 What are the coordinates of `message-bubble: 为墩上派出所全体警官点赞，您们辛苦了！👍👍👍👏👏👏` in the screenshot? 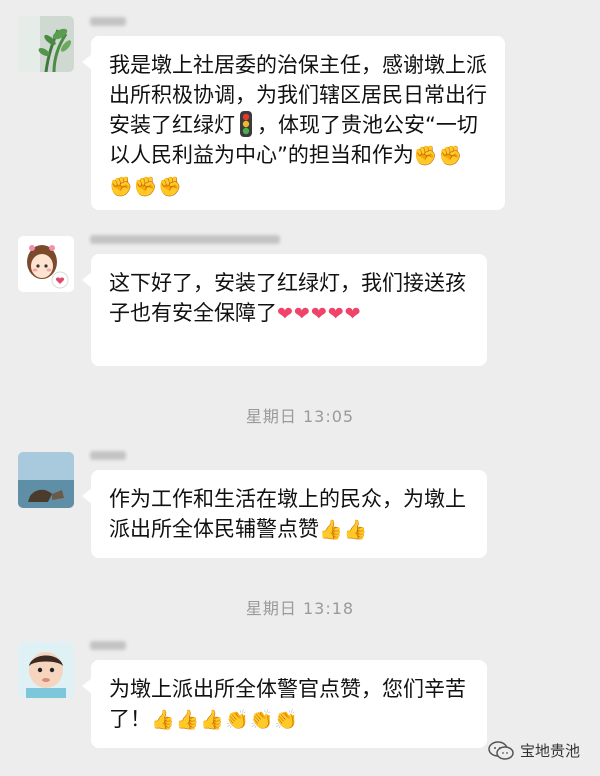 It's located at (284, 704).